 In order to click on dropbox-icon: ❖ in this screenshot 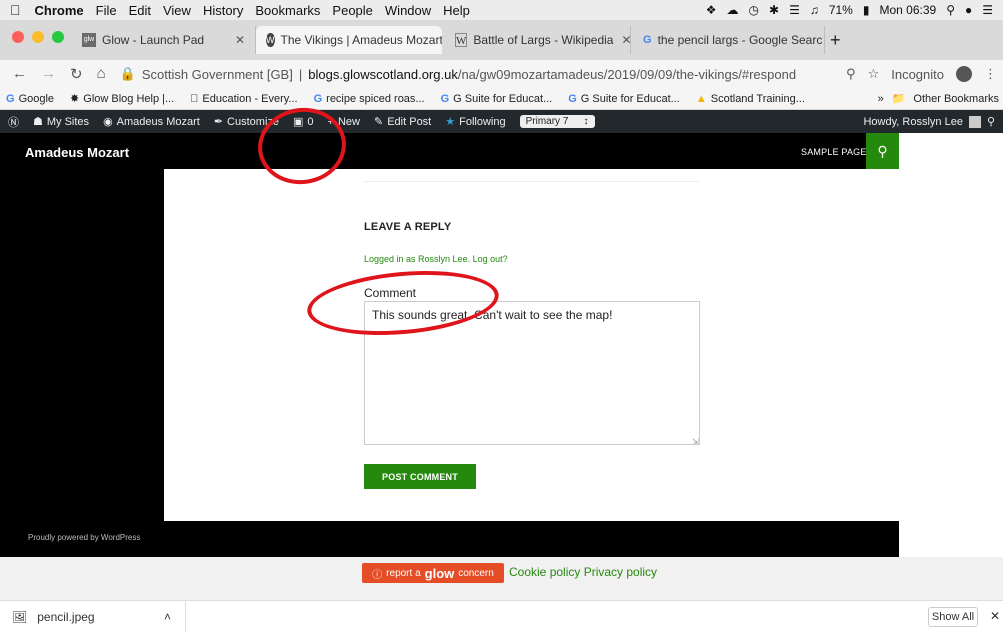, I will do `click(711, 10)`.